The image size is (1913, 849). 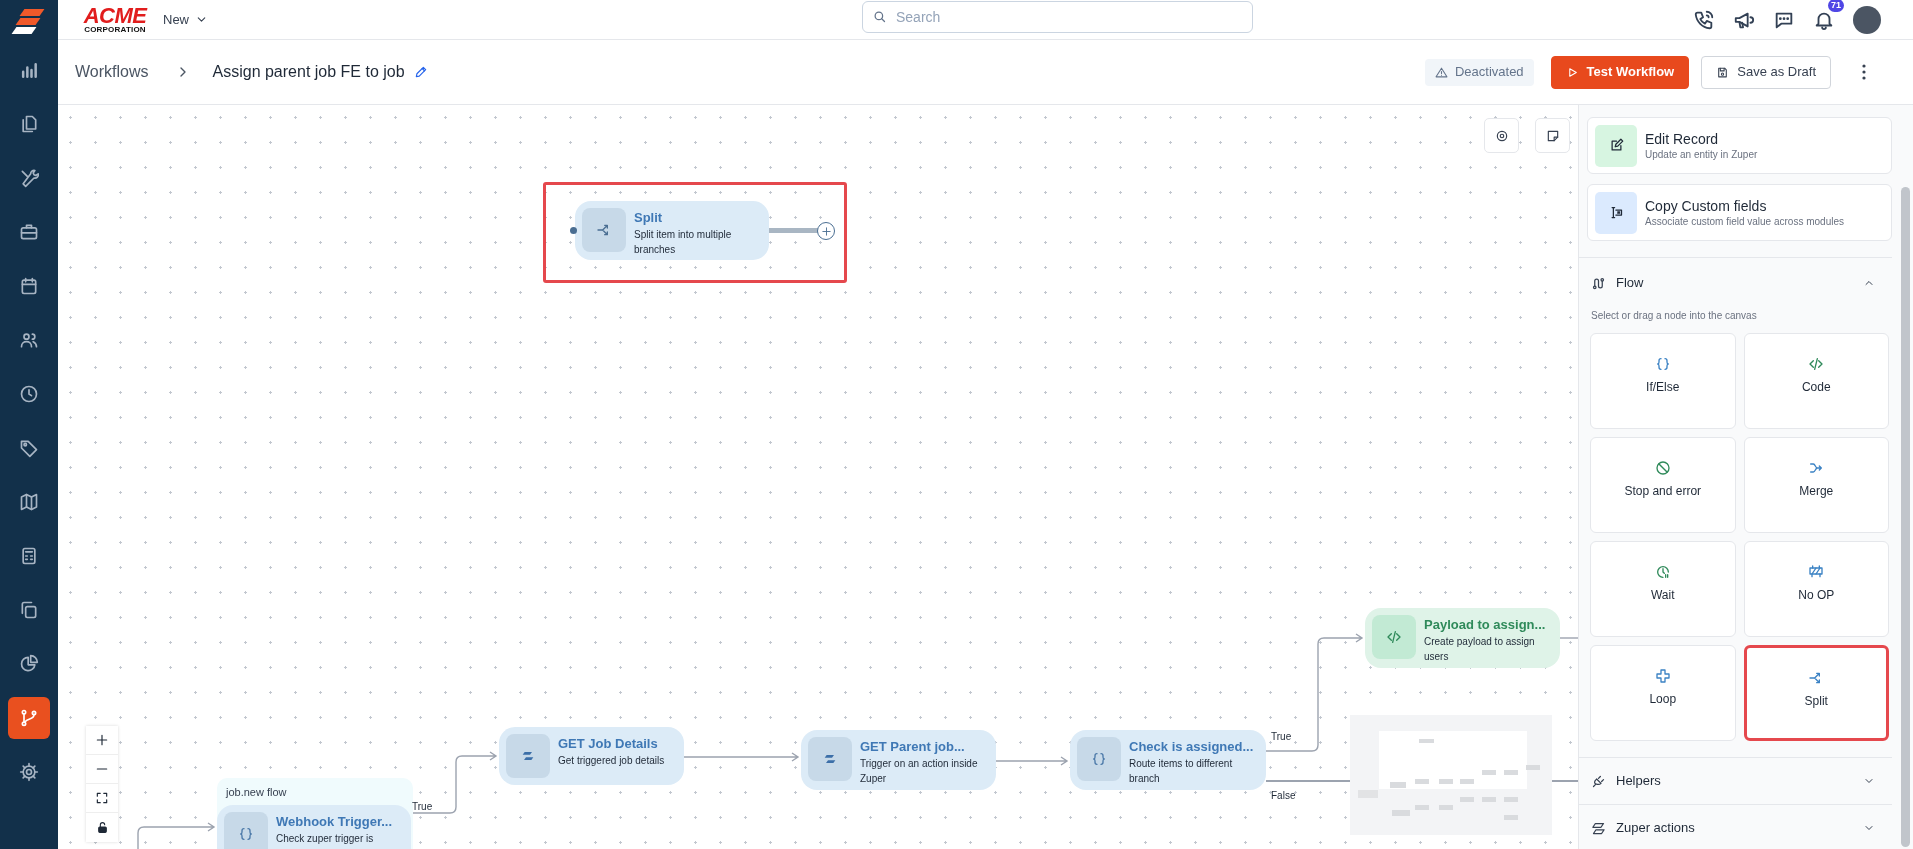 I want to click on save-draft-button: Save as Draft, so click(x=1766, y=72).